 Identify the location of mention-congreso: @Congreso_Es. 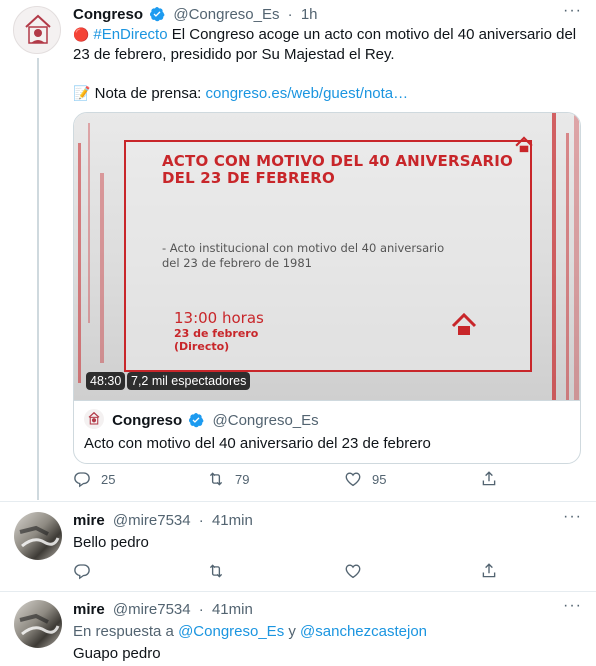
(231, 631).